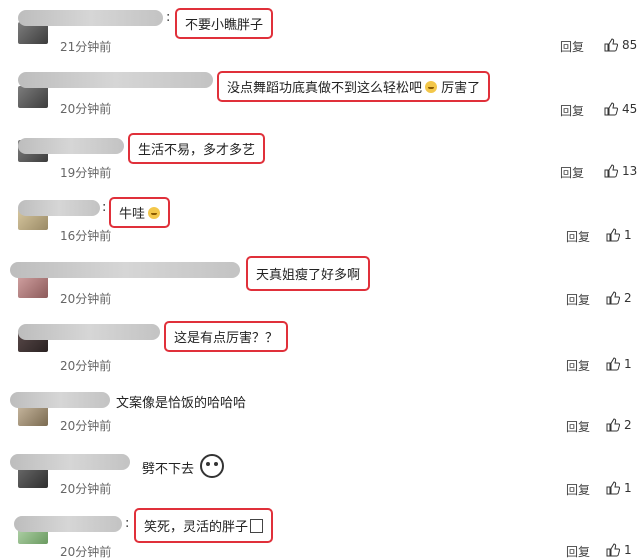  Describe the element at coordinates (168, 469) in the screenshot. I see `comment-text: 劈不下去` at that location.